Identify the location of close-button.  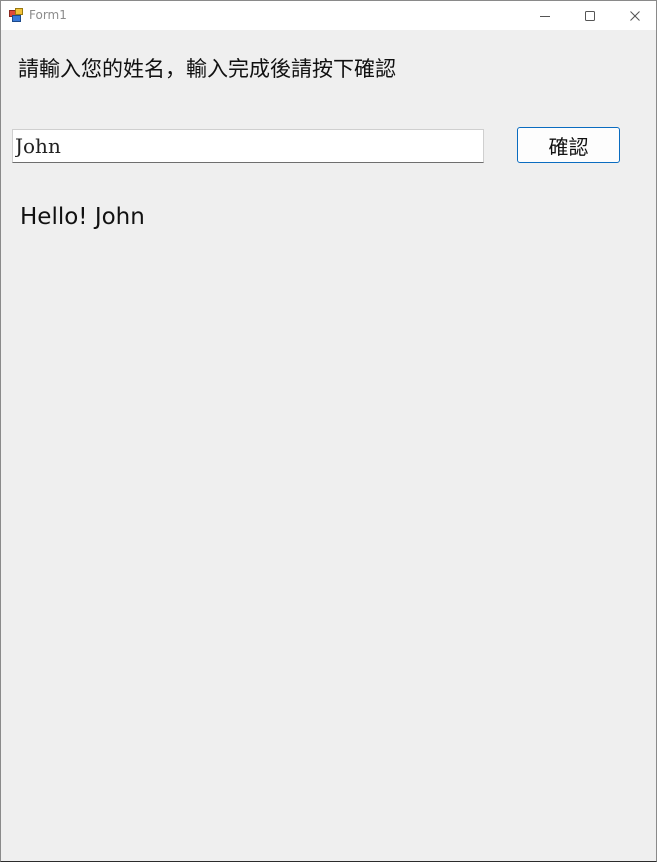
(634, 15).